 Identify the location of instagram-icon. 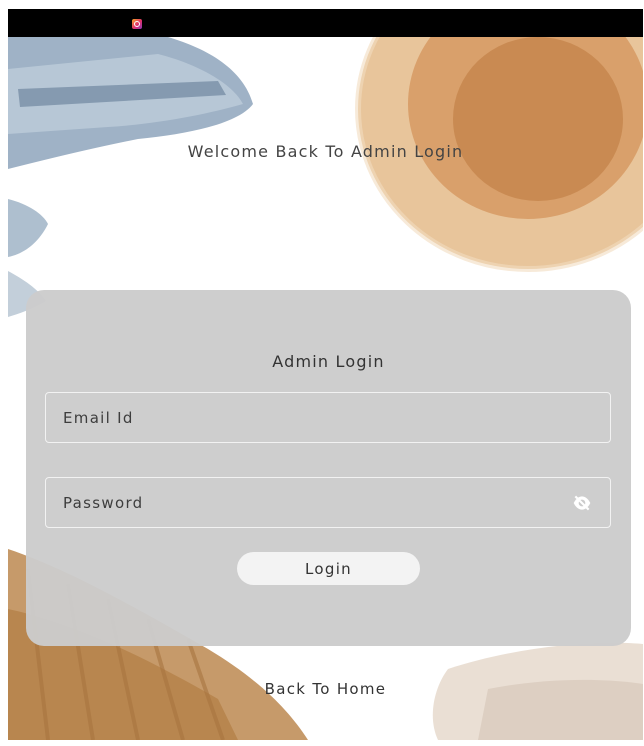
(137, 24).